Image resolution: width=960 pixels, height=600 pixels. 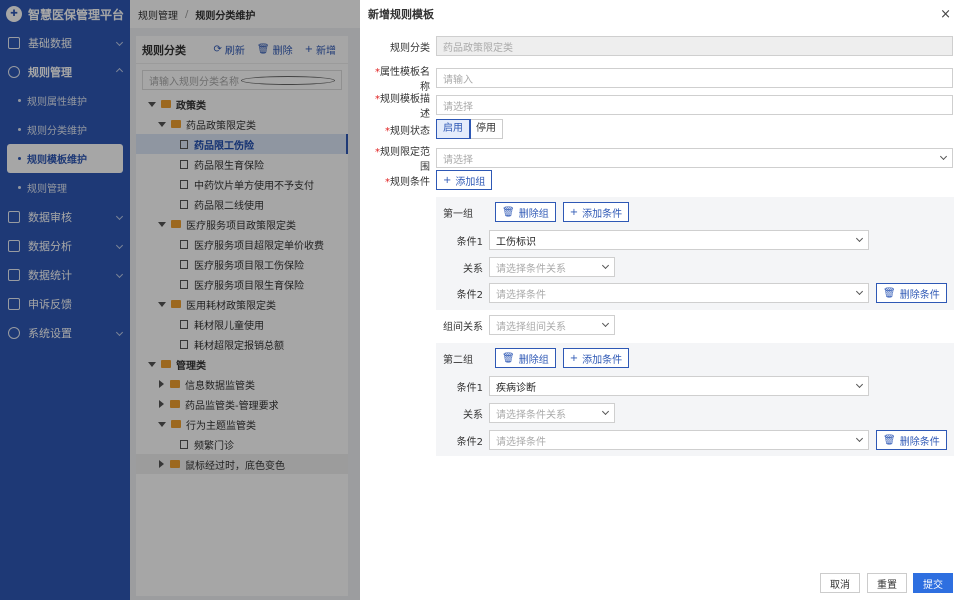 I want to click on template-desc-input: 请选择, so click(x=694, y=105).